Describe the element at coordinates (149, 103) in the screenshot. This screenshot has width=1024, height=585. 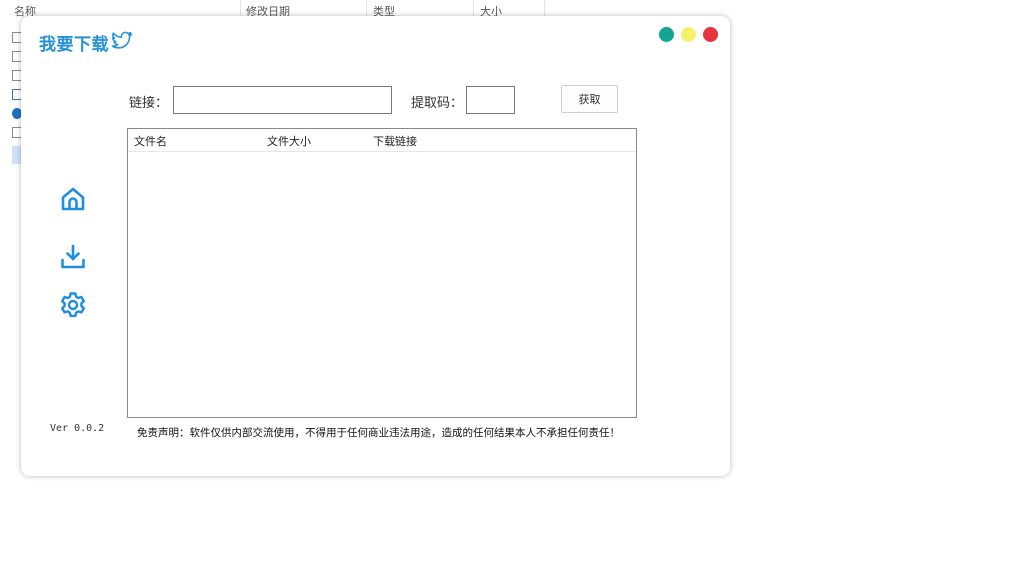
I see `link-label: 链接：` at that location.